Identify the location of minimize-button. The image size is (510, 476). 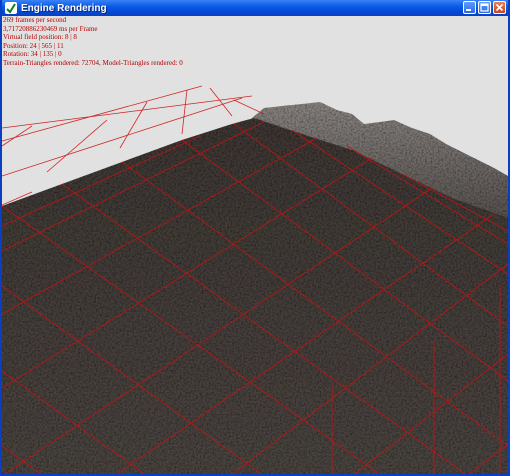
(469, 7).